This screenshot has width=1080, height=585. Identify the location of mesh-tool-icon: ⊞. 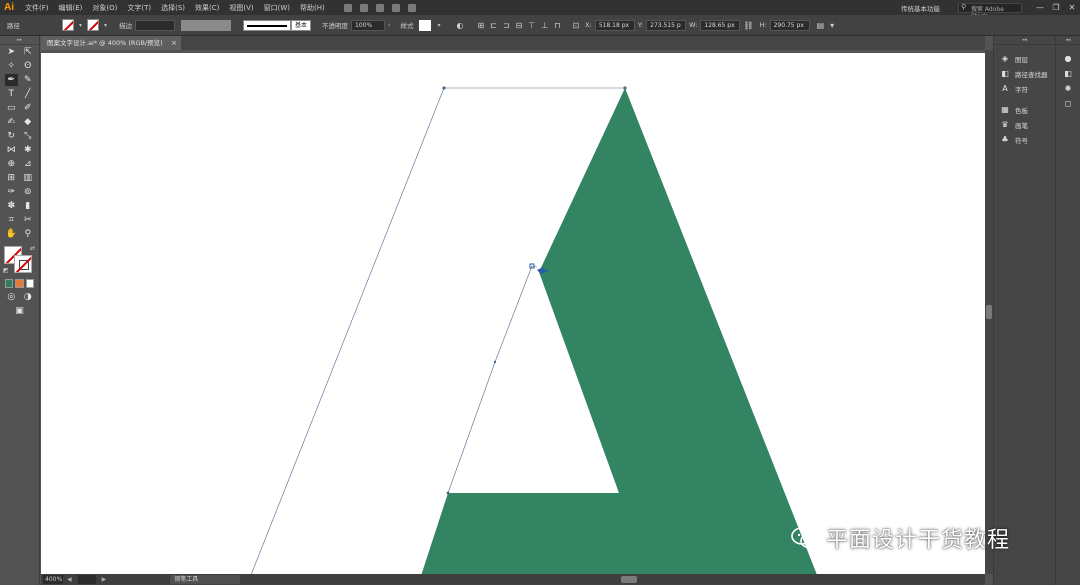
(11, 178).